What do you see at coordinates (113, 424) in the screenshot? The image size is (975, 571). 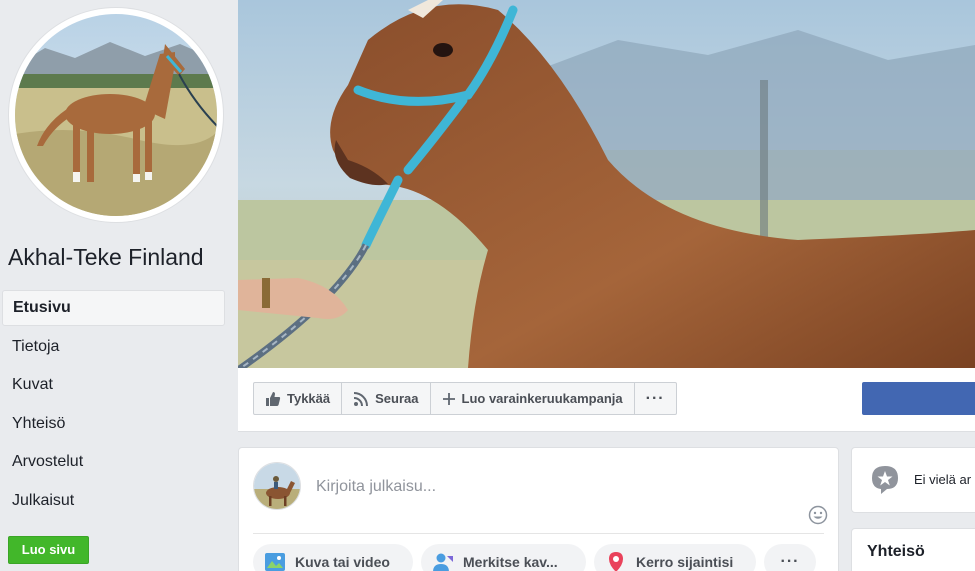 I see `nav-item-community: Yhteisö` at bounding box center [113, 424].